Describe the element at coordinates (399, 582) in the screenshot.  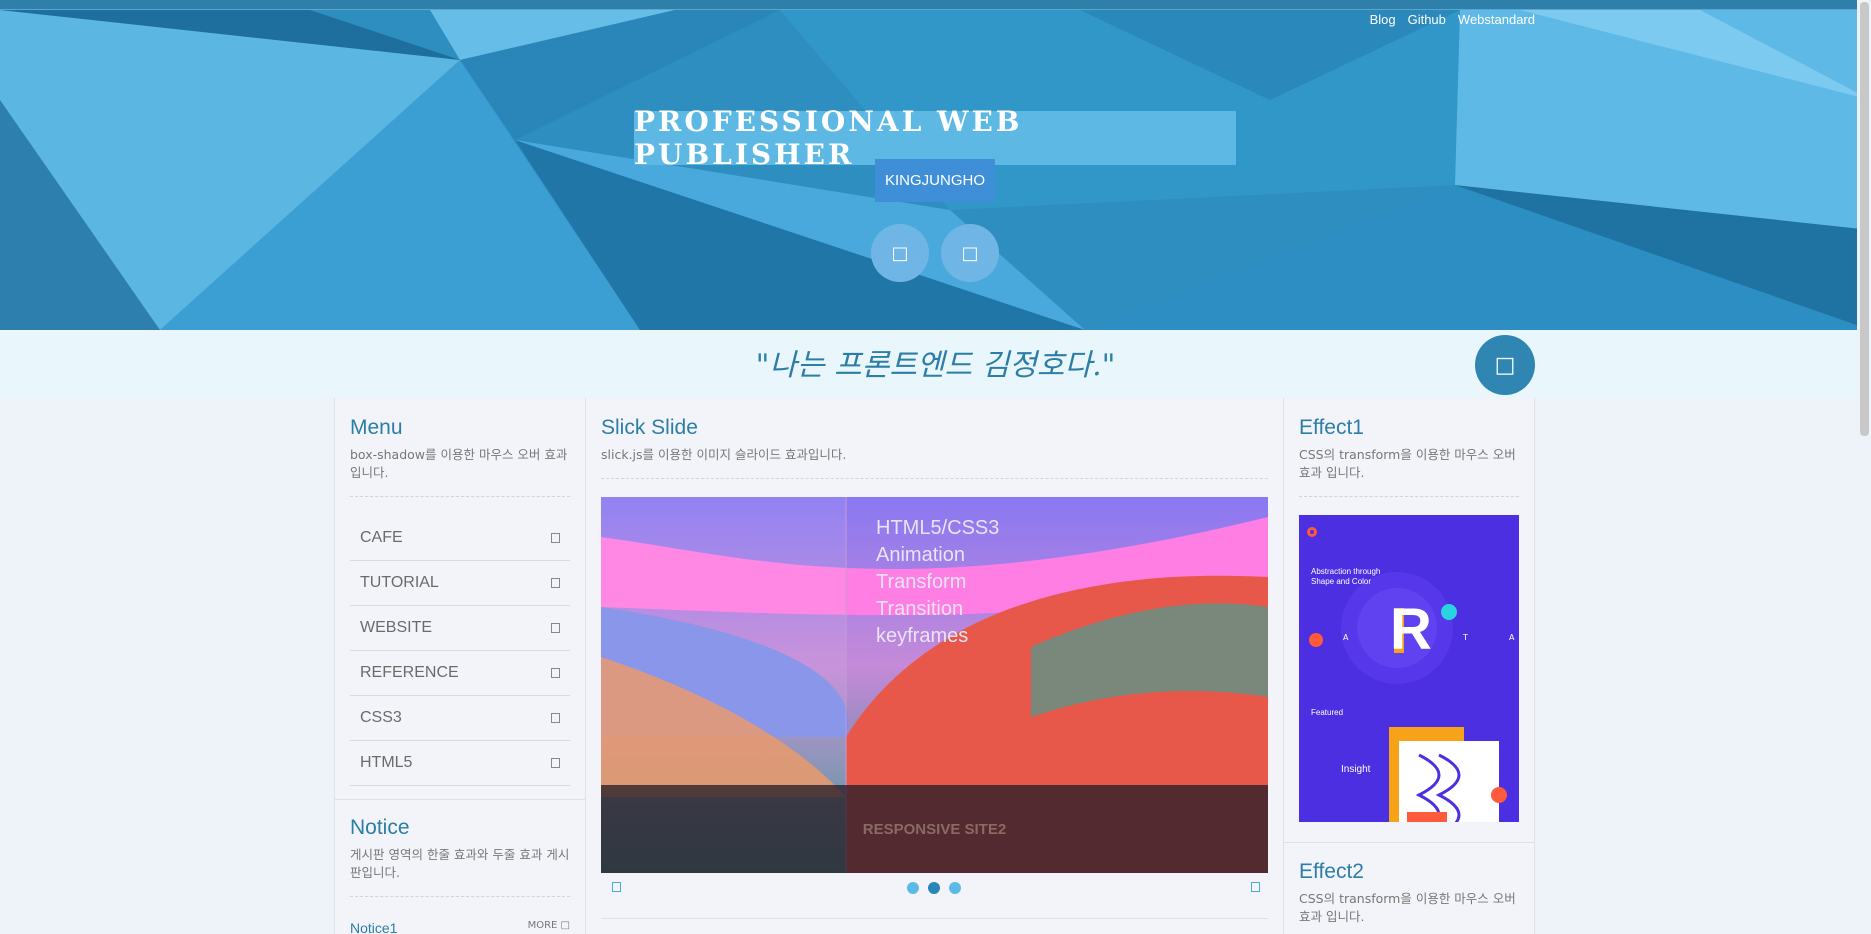
I see `menu-item-label: TUTORIAL` at that location.